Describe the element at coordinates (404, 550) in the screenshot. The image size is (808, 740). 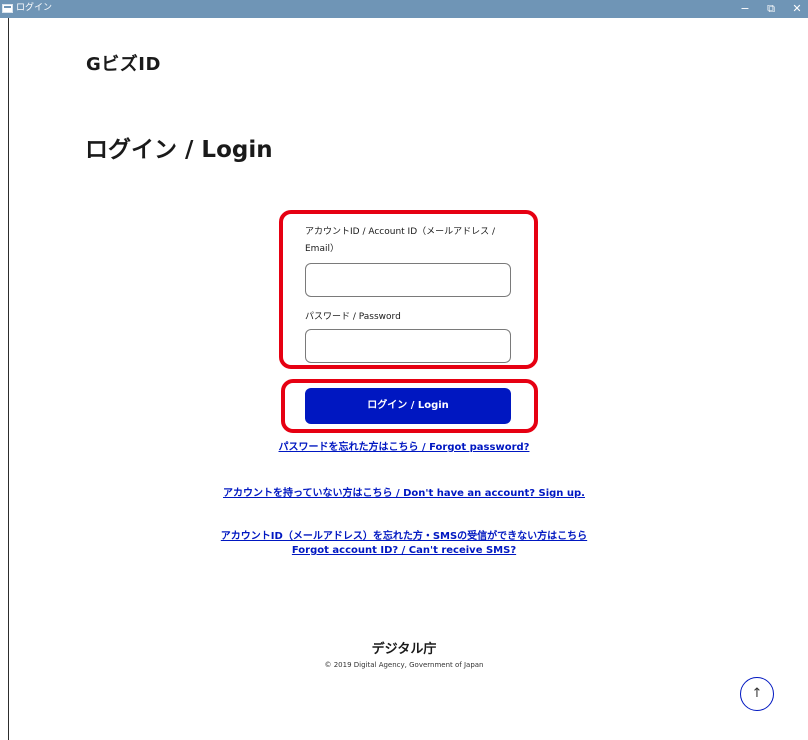
I see `forgot-account-link-line2: Forgot account ID? / Can't receive SMS?` at that location.